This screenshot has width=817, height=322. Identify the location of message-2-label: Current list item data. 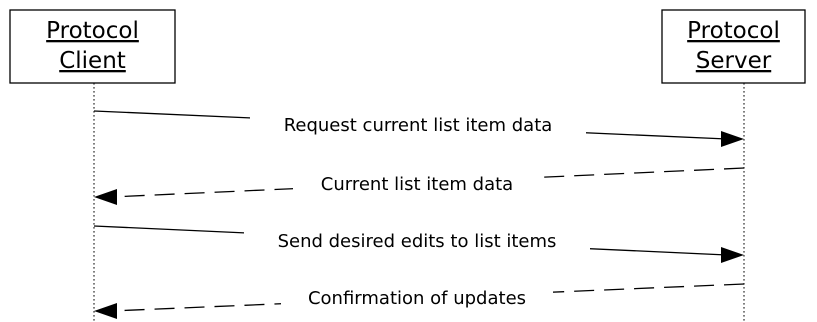
(417, 184).